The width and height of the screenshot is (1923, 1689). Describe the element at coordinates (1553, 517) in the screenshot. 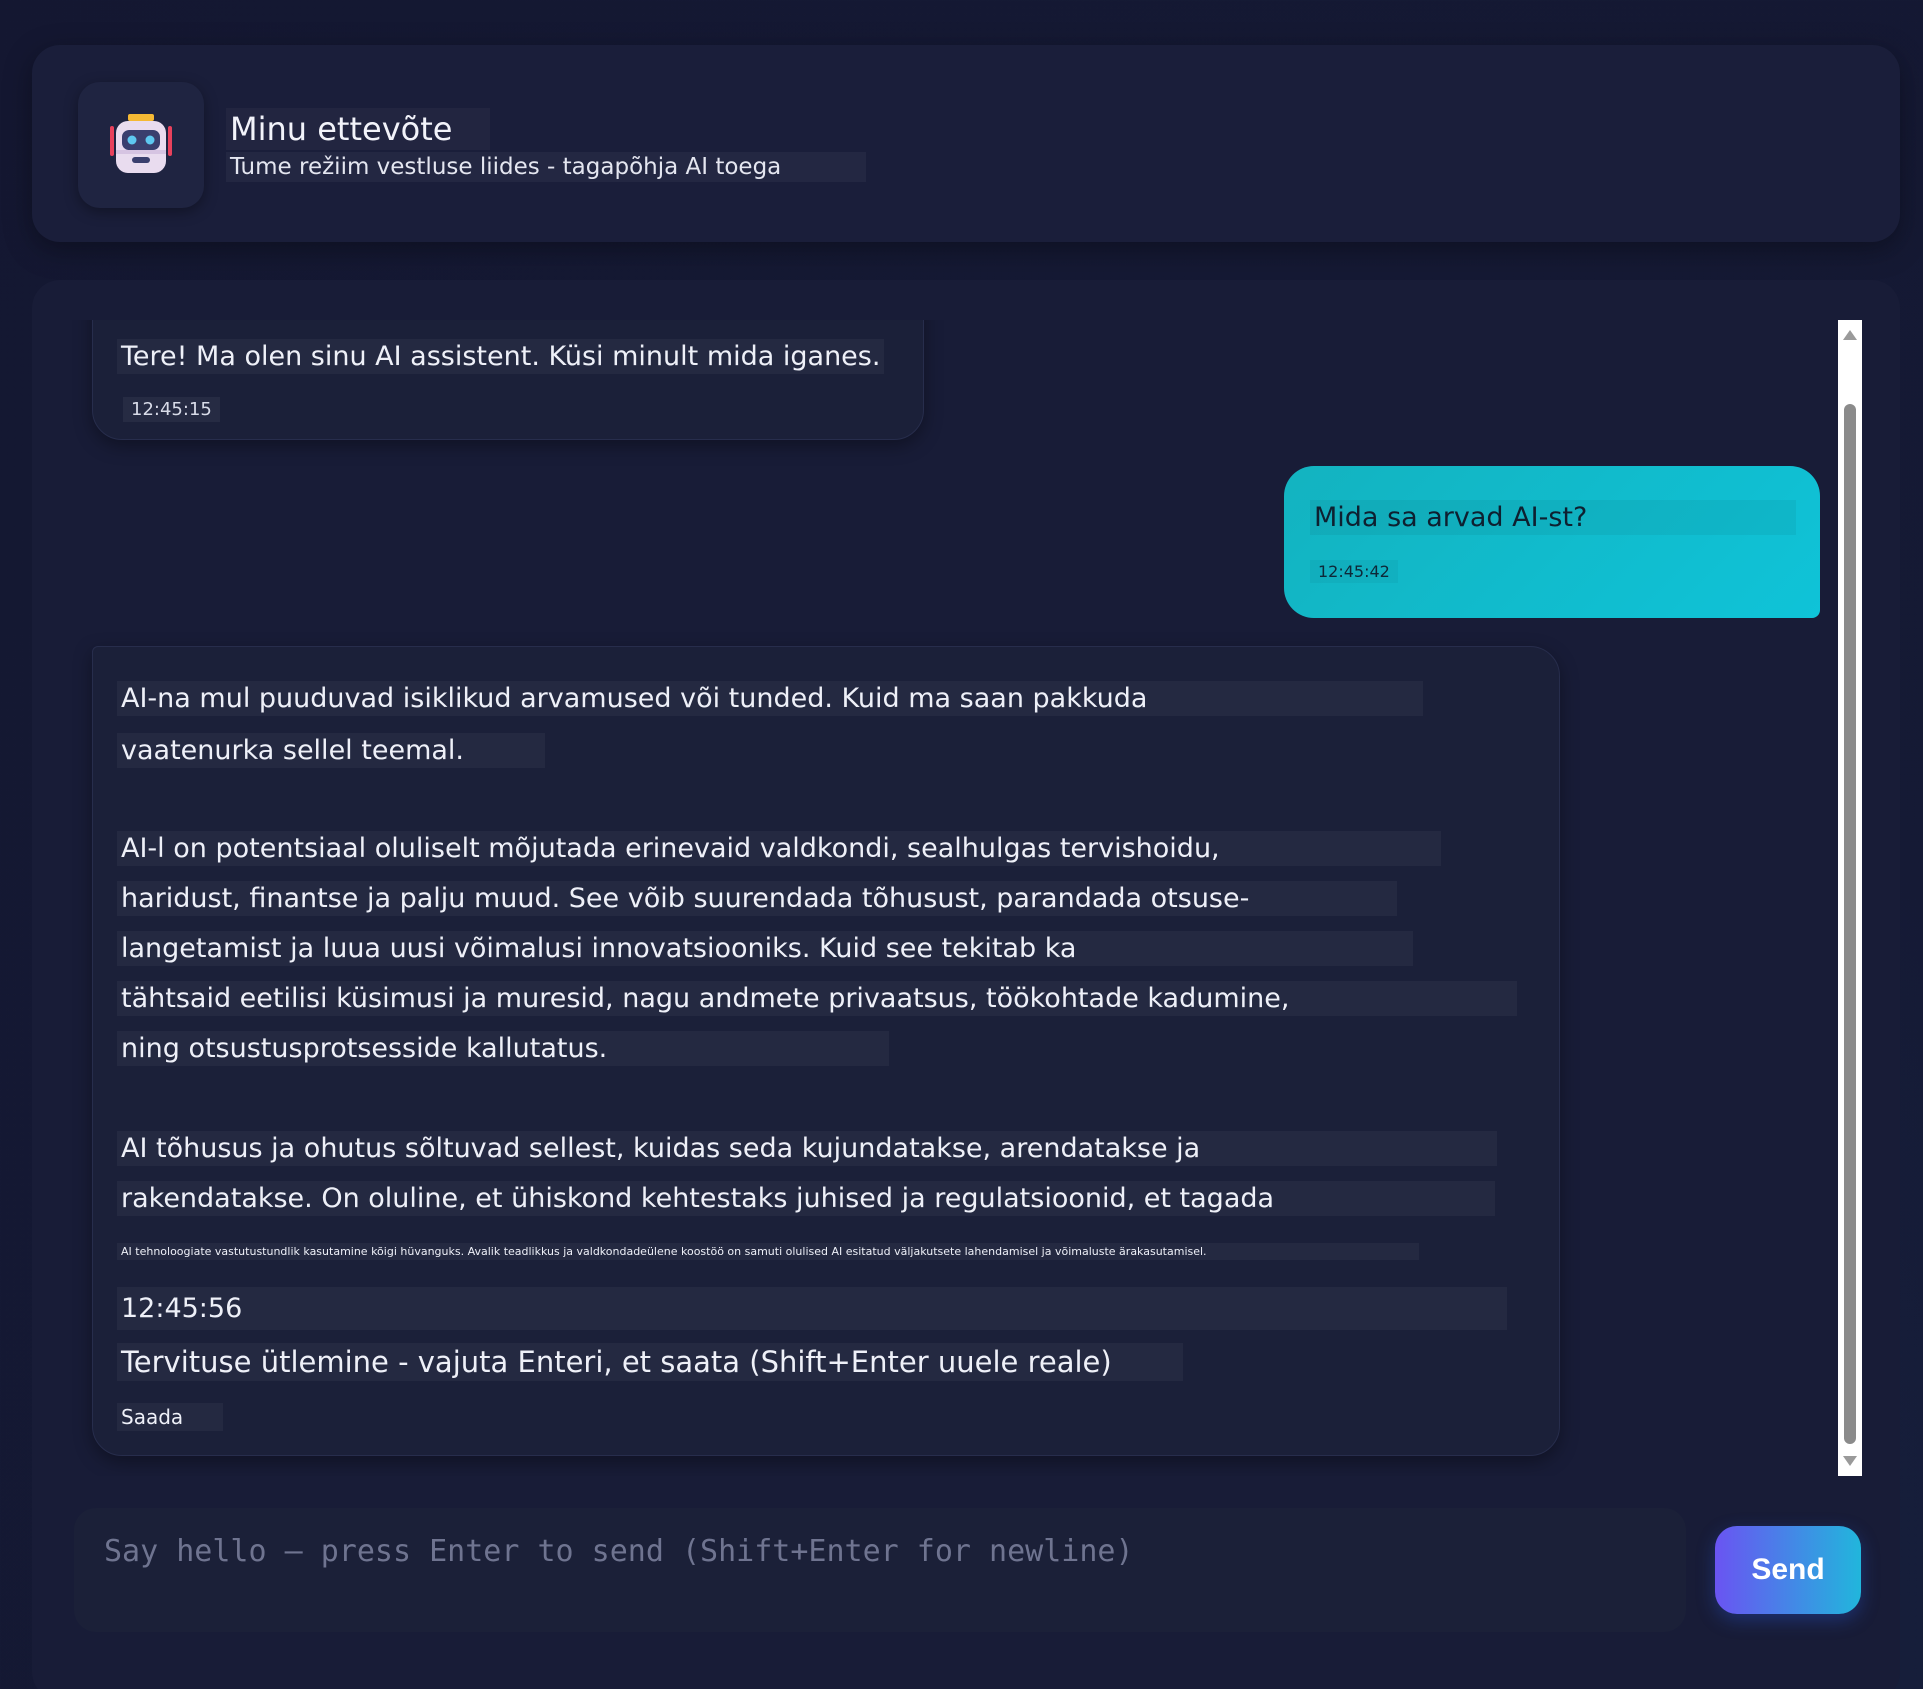

I see `message-text: Mida sa arvad AI-st?` at that location.